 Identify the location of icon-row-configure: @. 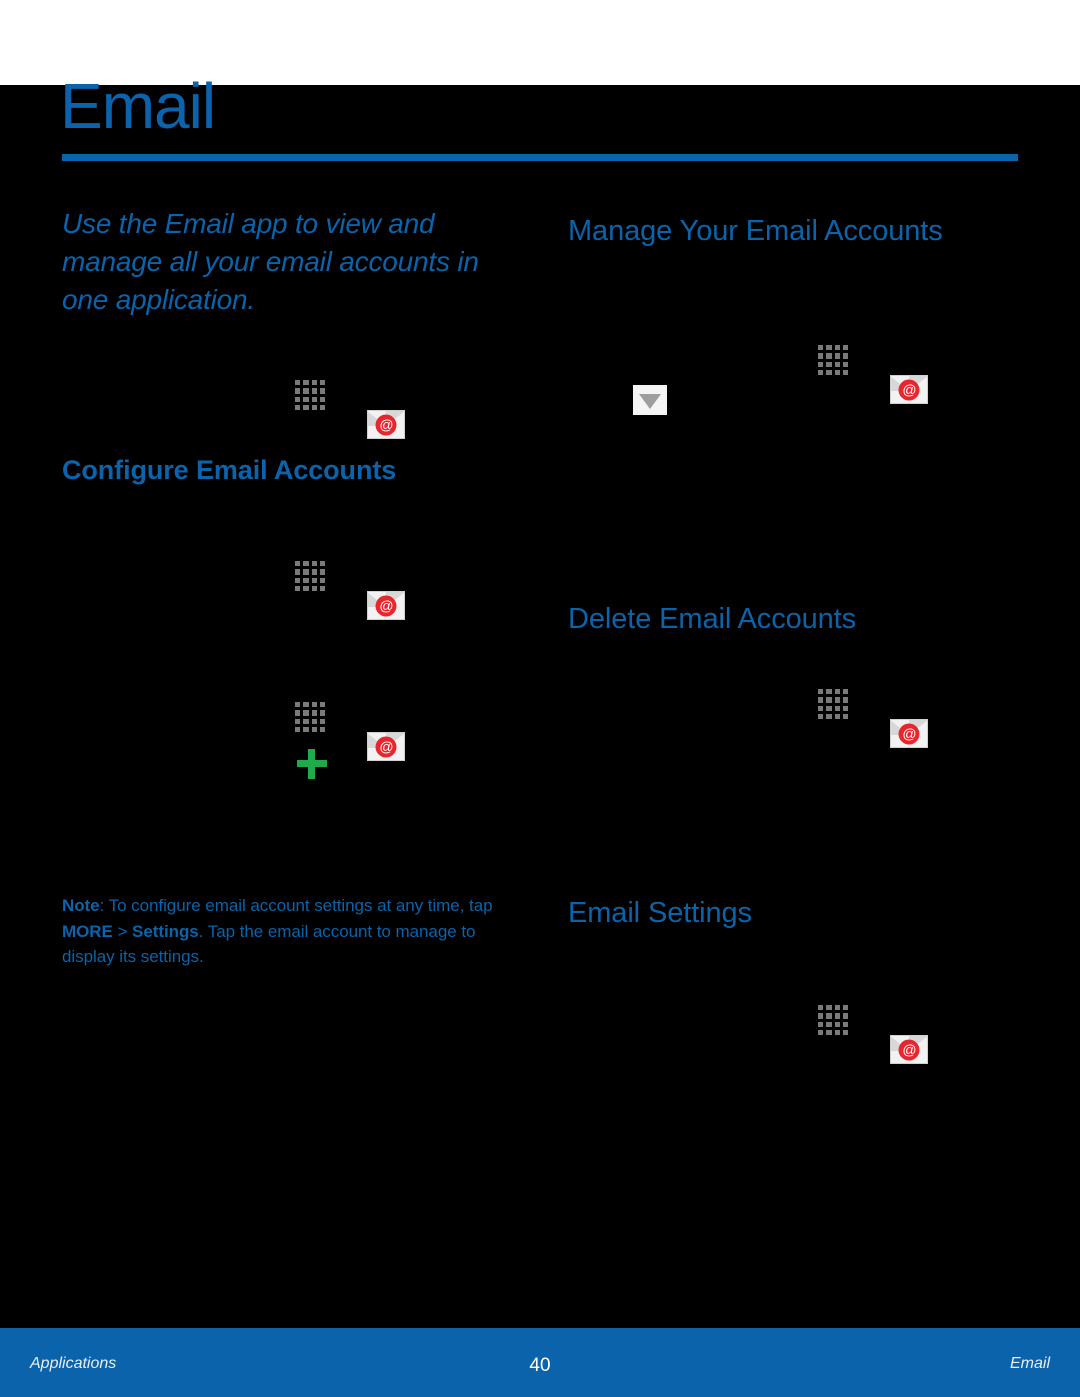
(350, 590).